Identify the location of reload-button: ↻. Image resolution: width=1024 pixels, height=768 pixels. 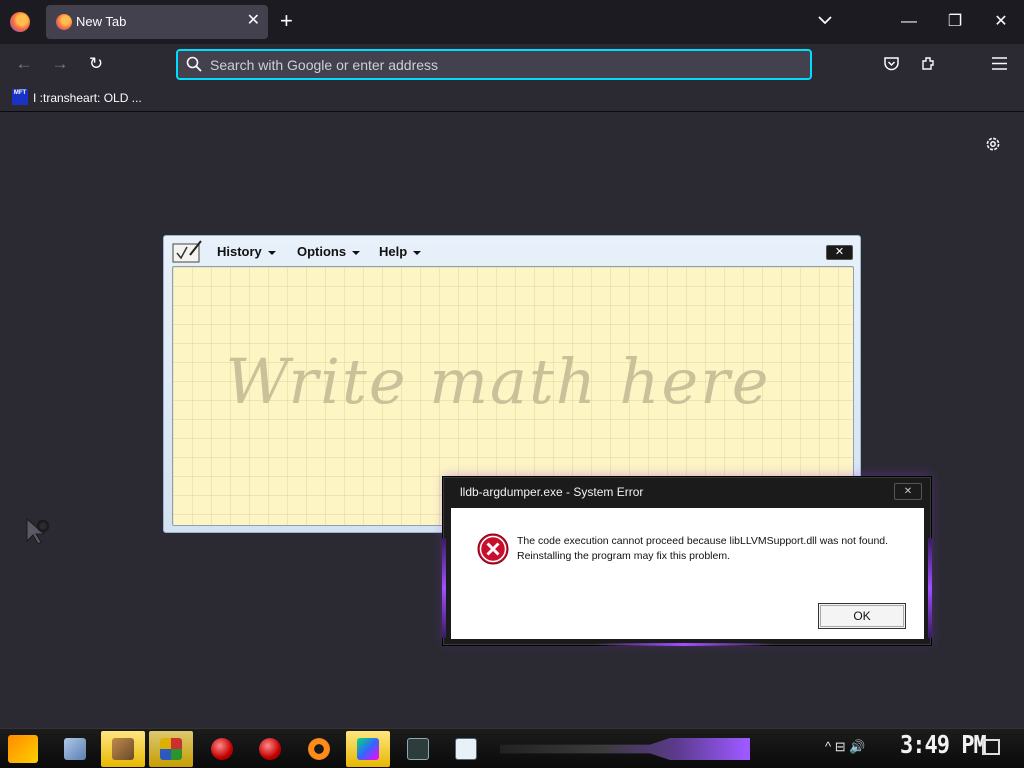
(96, 64).